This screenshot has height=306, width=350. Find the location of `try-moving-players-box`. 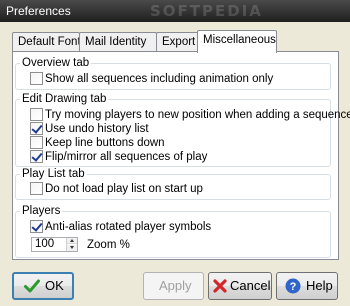

try-moving-players-box is located at coordinates (36, 114).